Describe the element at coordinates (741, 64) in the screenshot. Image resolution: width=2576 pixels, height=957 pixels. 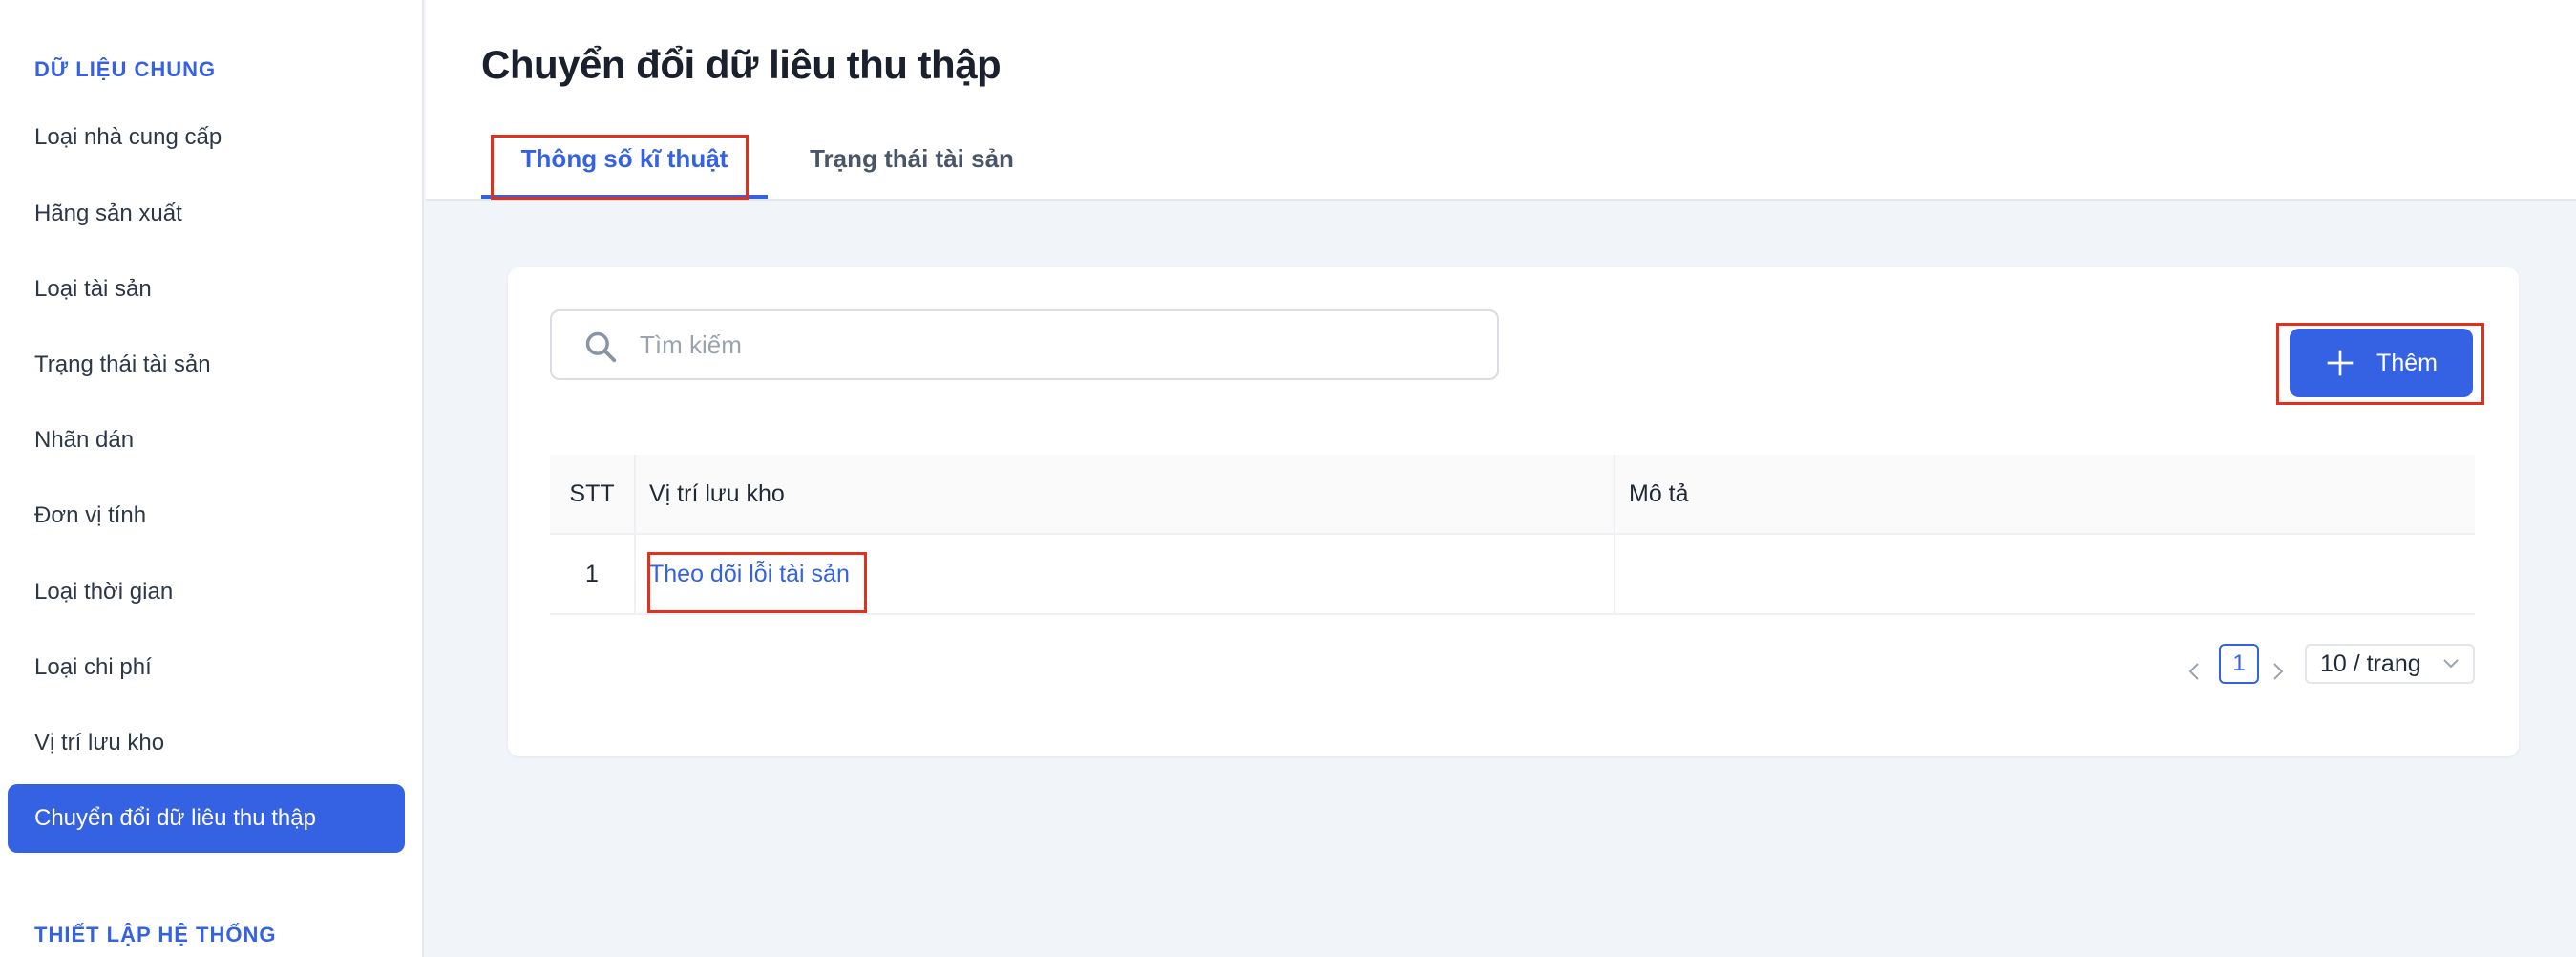
I see `page-title: Chuyển đổi dữ liêu thu thập` at that location.